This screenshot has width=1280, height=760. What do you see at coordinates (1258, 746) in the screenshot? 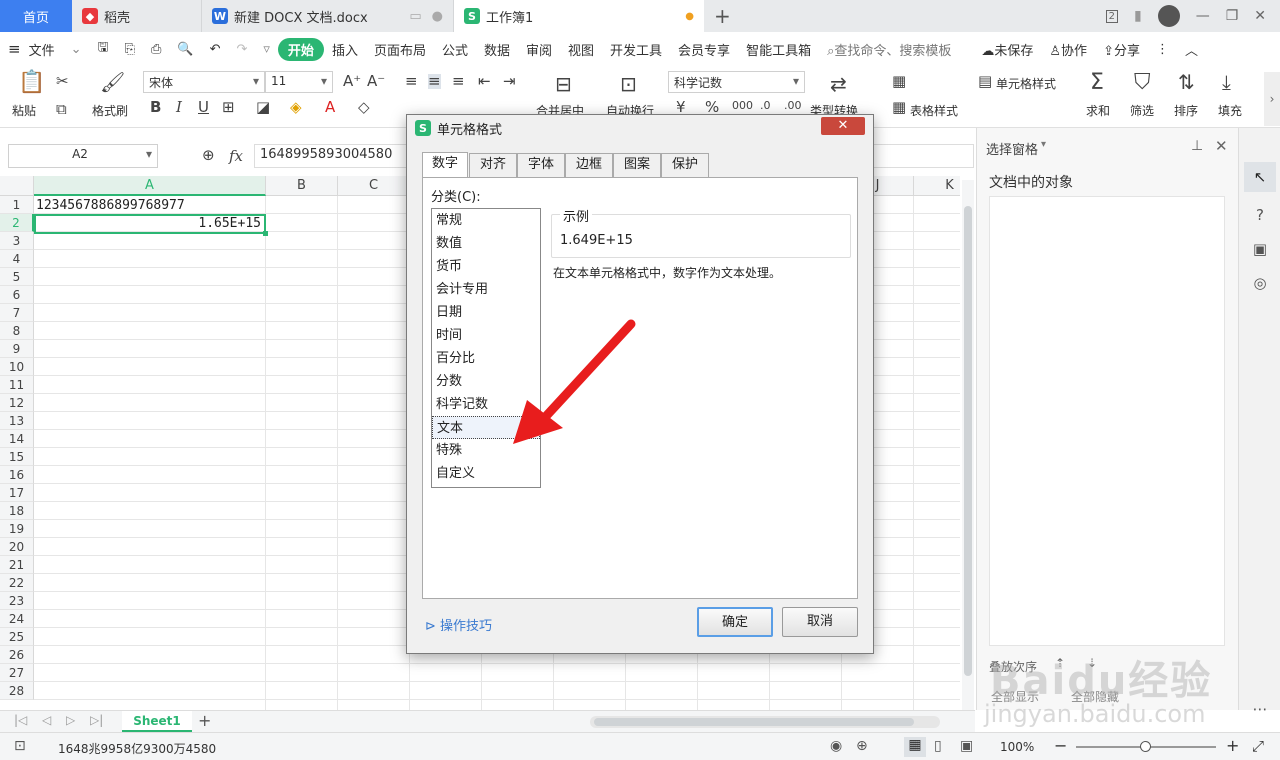
I see `fullscreen-icon: ⤢` at bounding box center [1258, 746].